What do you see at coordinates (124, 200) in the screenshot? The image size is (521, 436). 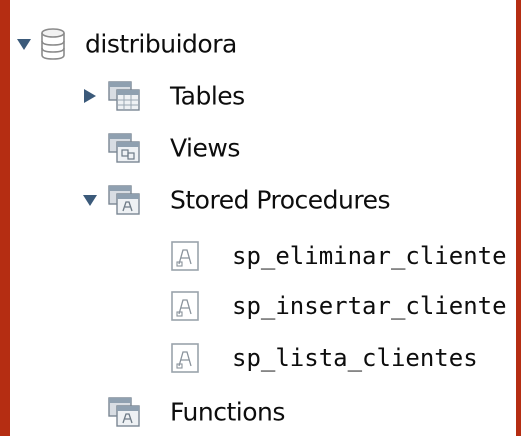 I see `procedures-folder-icon` at bounding box center [124, 200].